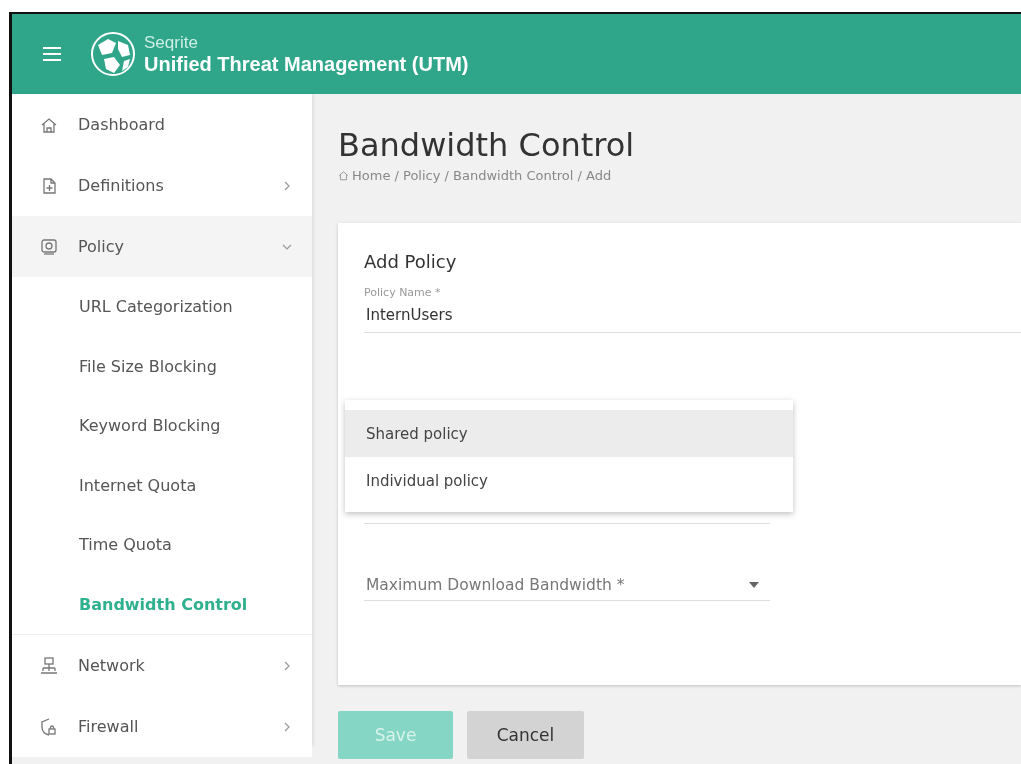  I want to click on home-icon, so click(343, 175).